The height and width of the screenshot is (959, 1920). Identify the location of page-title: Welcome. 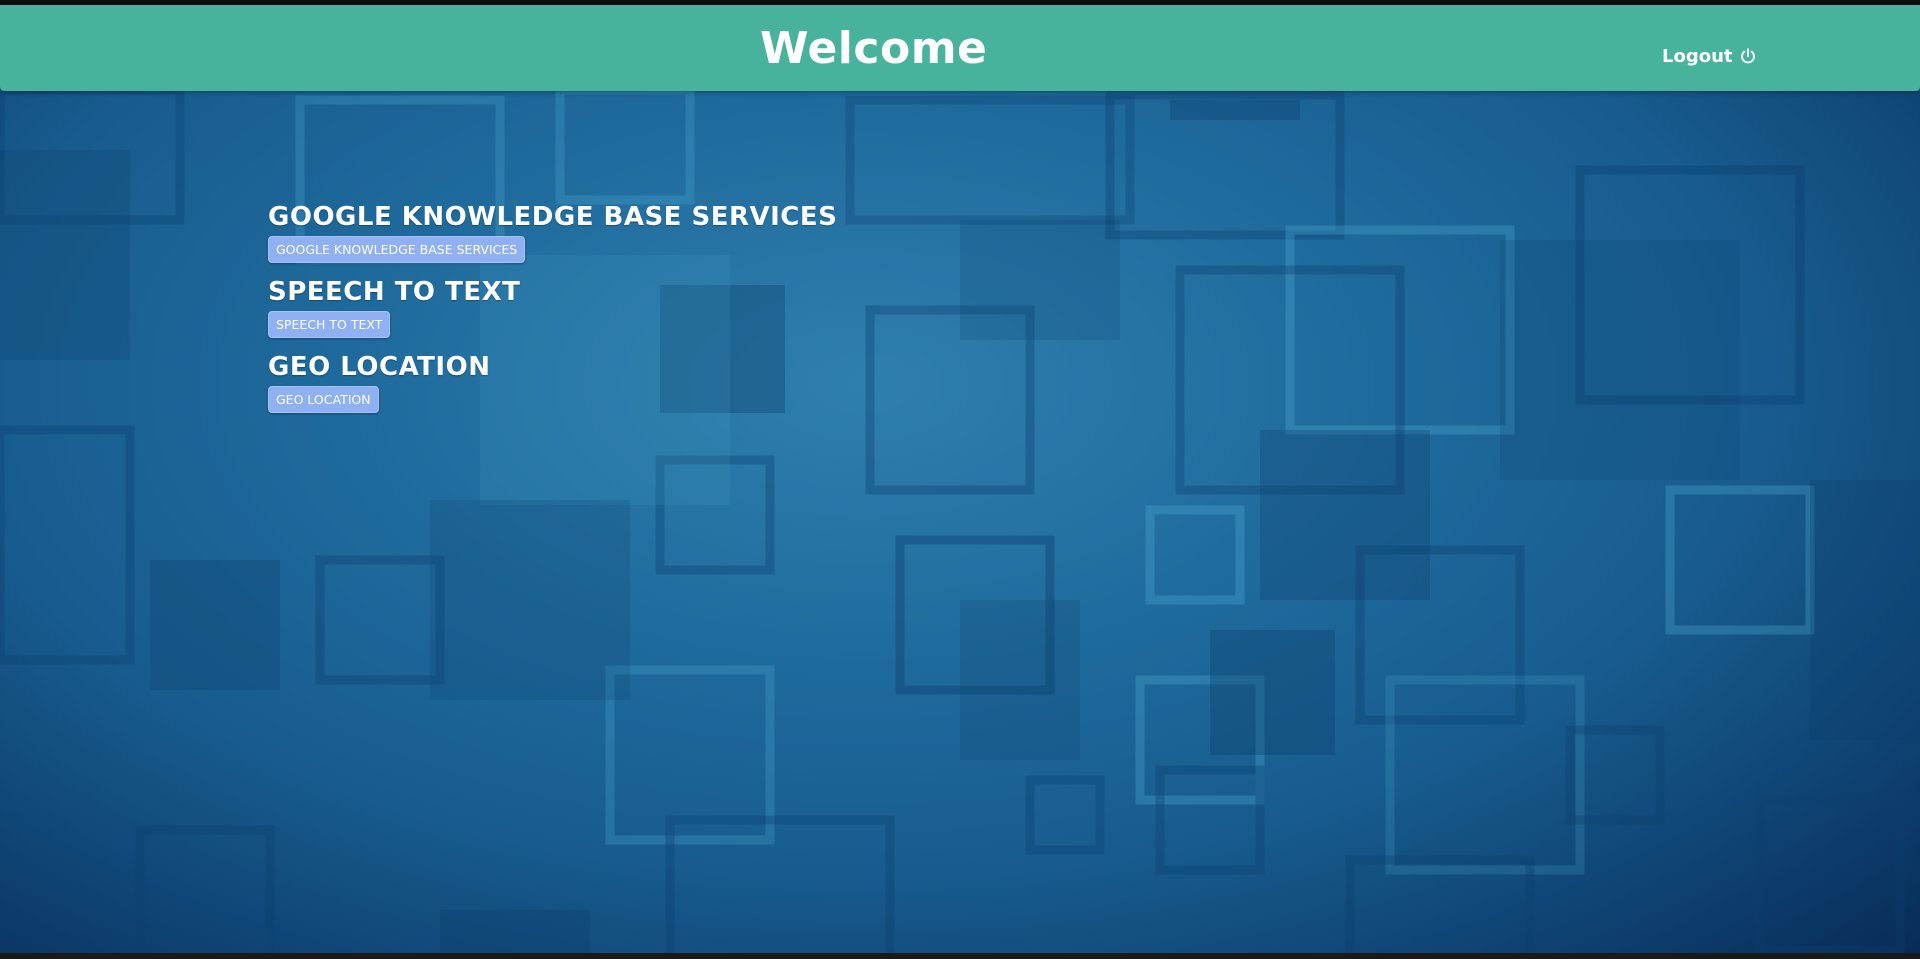
(874, 48).